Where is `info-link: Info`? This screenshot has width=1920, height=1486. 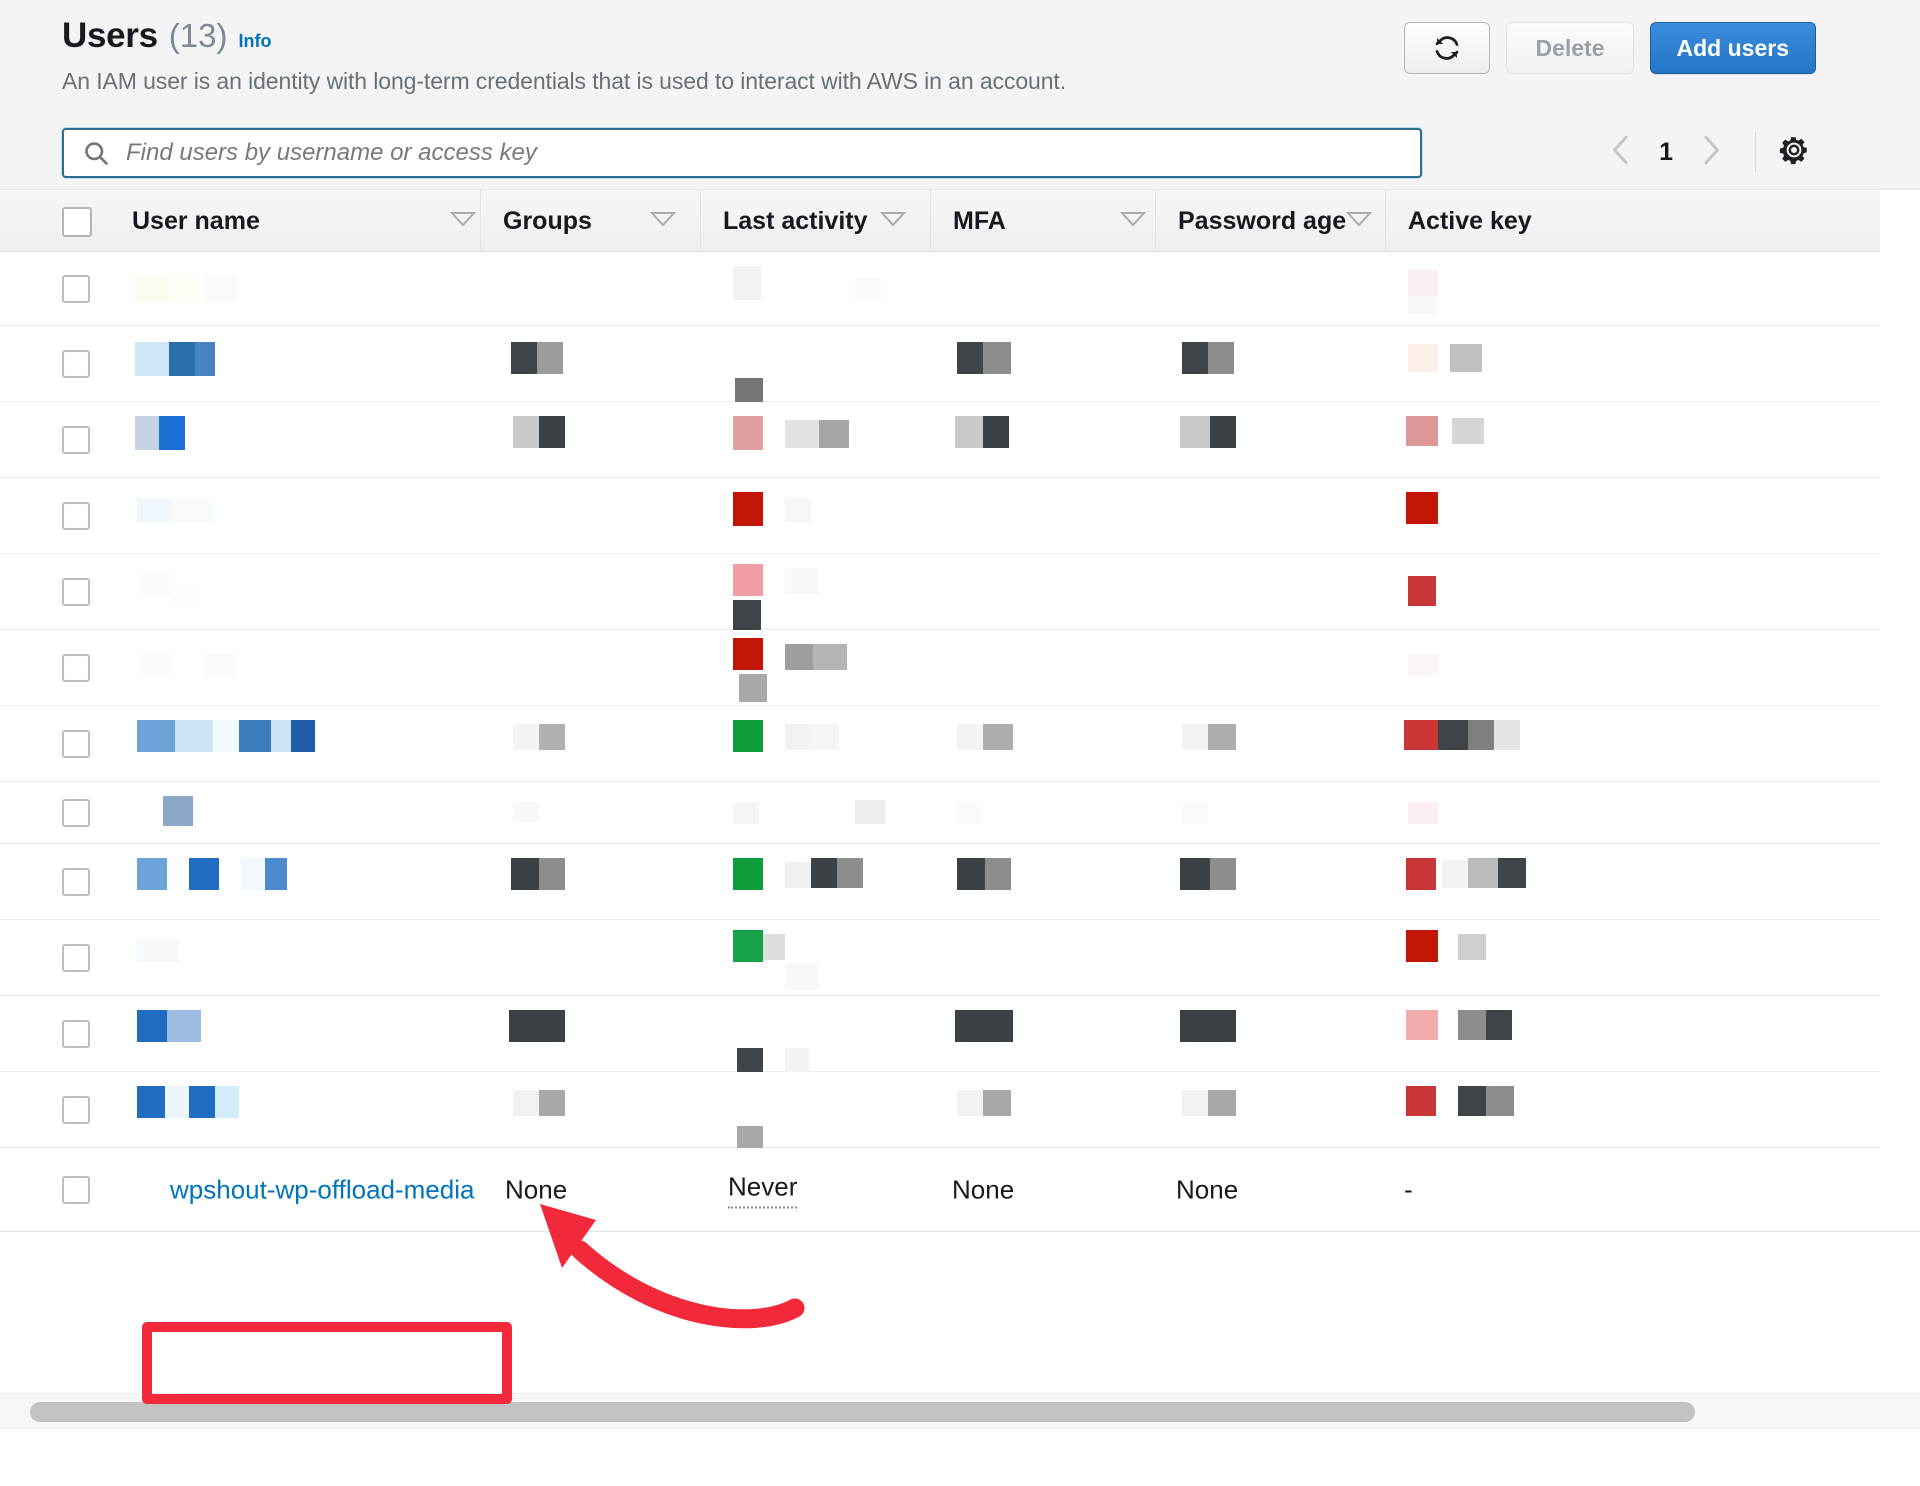 info-link: Info is located at coordinates (254, 41).